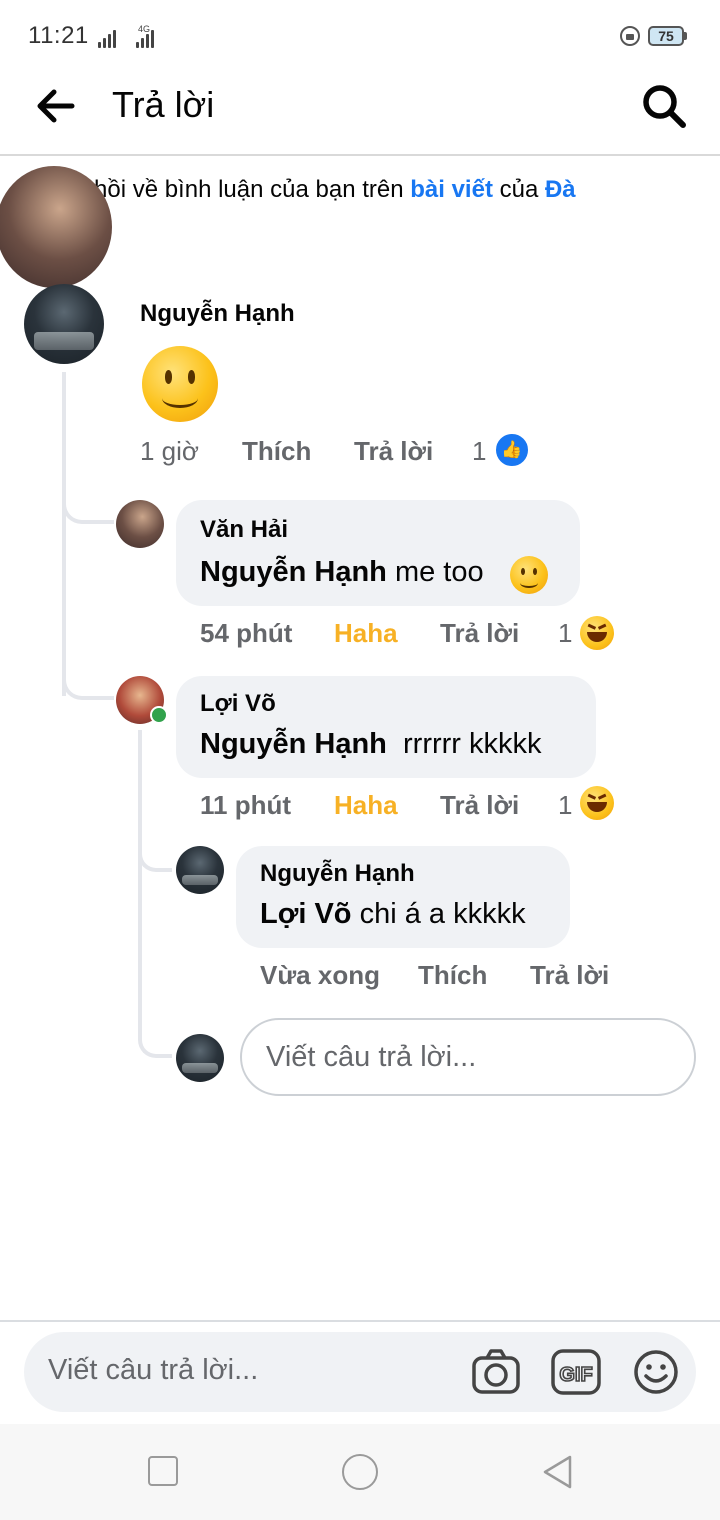  I want to click on reply-author: Văn Hải, so click(244, 530).